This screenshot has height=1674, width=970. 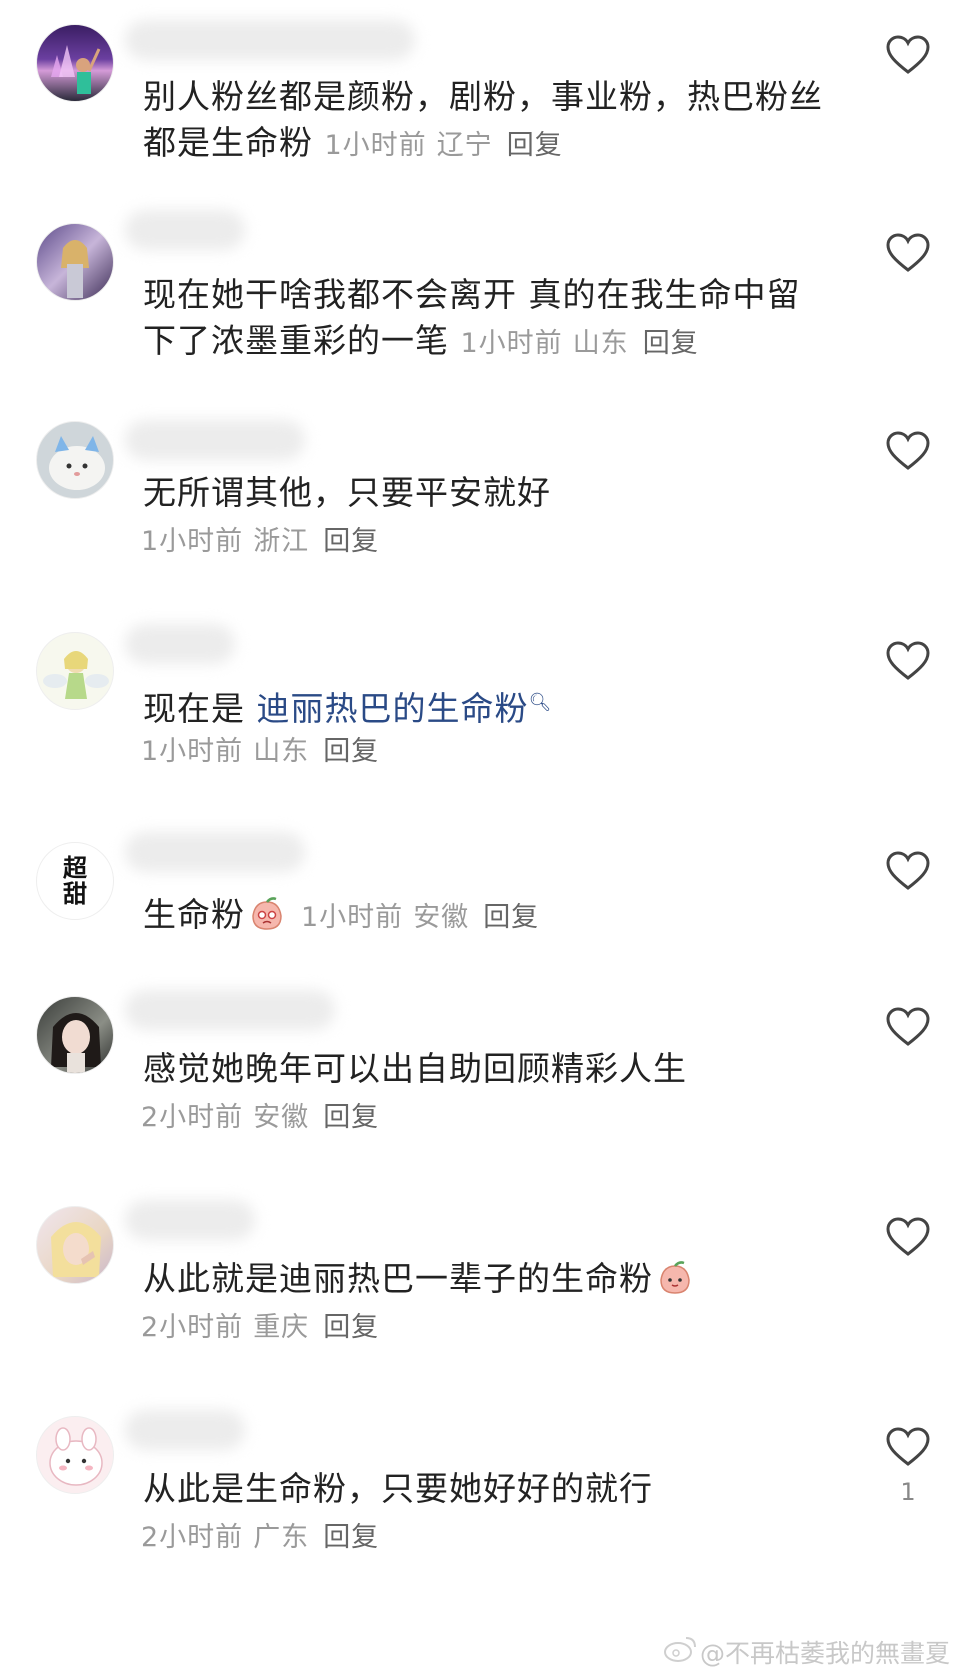 I want to click on comment-text: 现在是 迪丽热巴的生命粉🔍︎, so click(x=348, y=708).